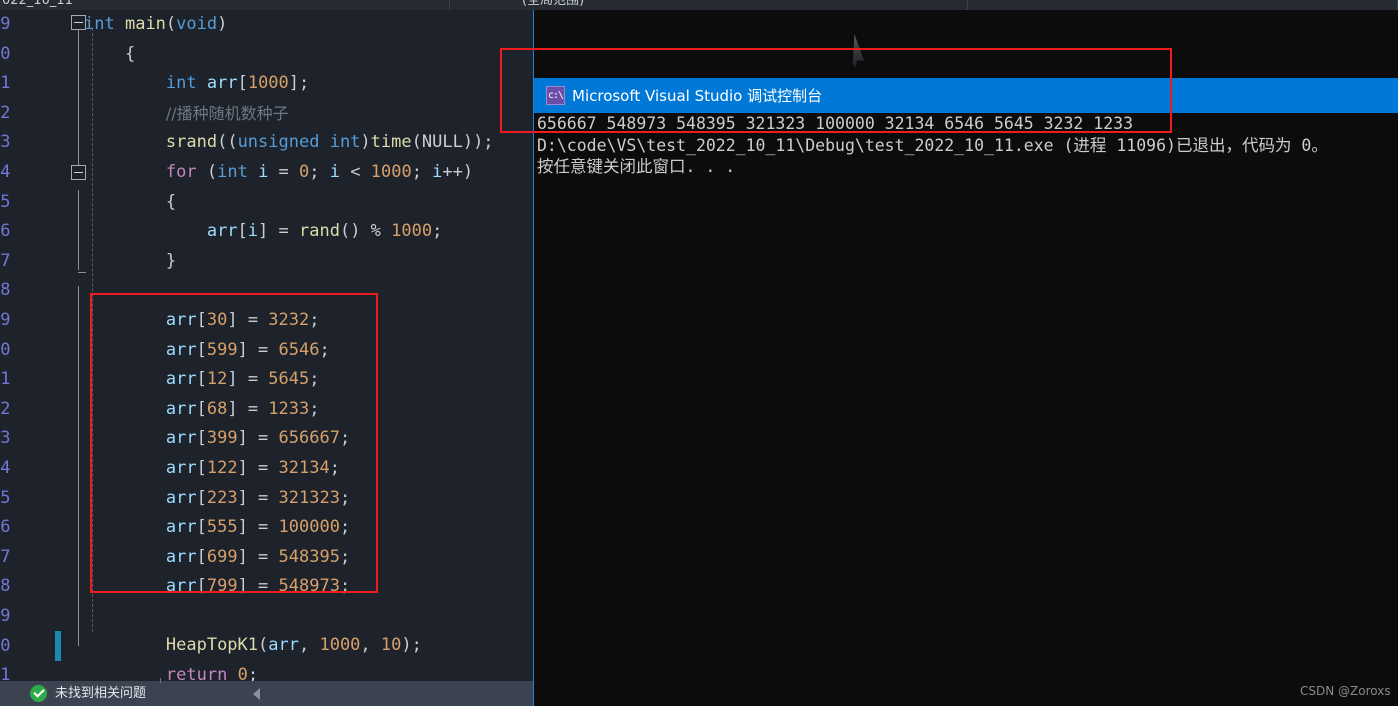 This screenshot has width=1398, height=706. I want to click on line-number: 01, so click(5, 83).